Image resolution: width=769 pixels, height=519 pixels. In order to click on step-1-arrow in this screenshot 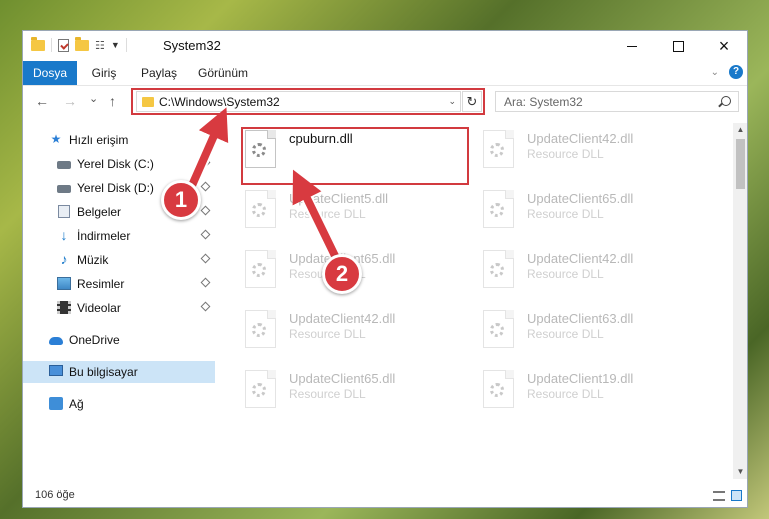, I will do `click(207, 149)`.